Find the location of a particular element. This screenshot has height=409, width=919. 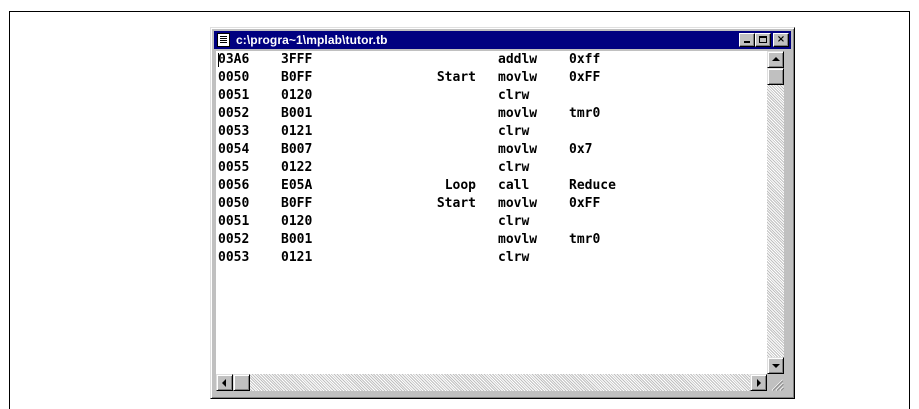

arrow-down-icon is located at coordinates (776, 366).